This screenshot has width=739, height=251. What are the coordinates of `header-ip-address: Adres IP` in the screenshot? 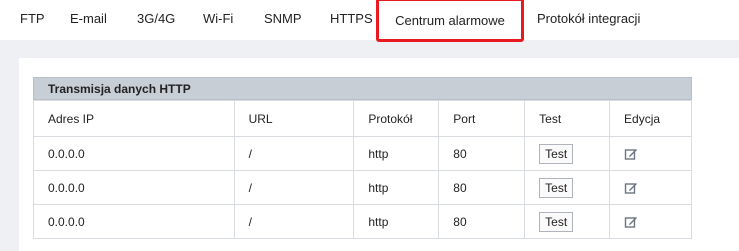 It's located at (134, 118).